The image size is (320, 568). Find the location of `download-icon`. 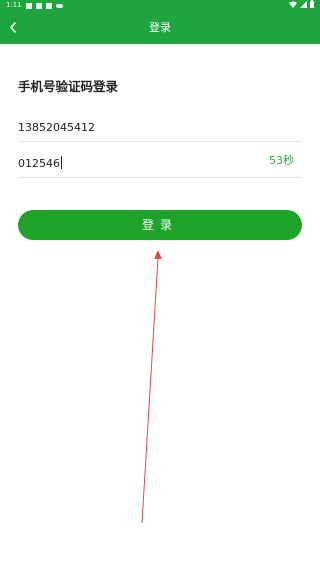

download-icon is located at coordinates (38, 5).